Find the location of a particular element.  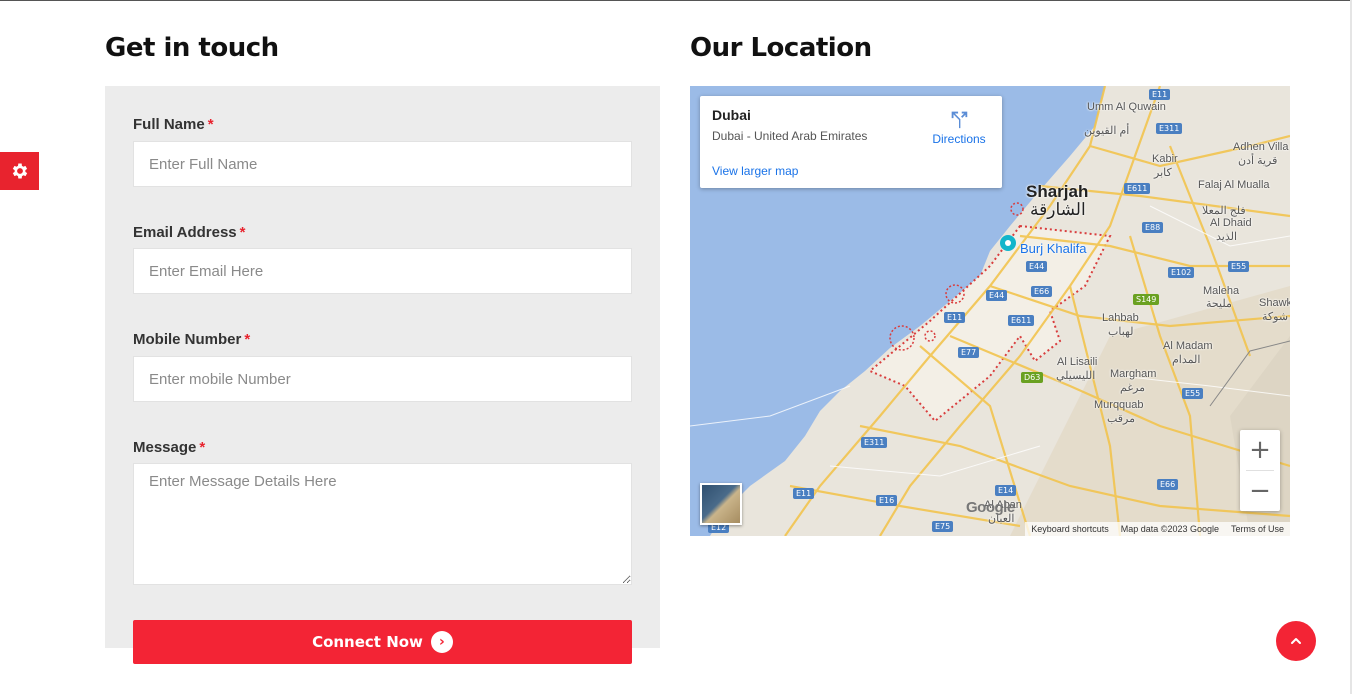

map-zoom-controls: + − is located at coordinates (1260, 470).